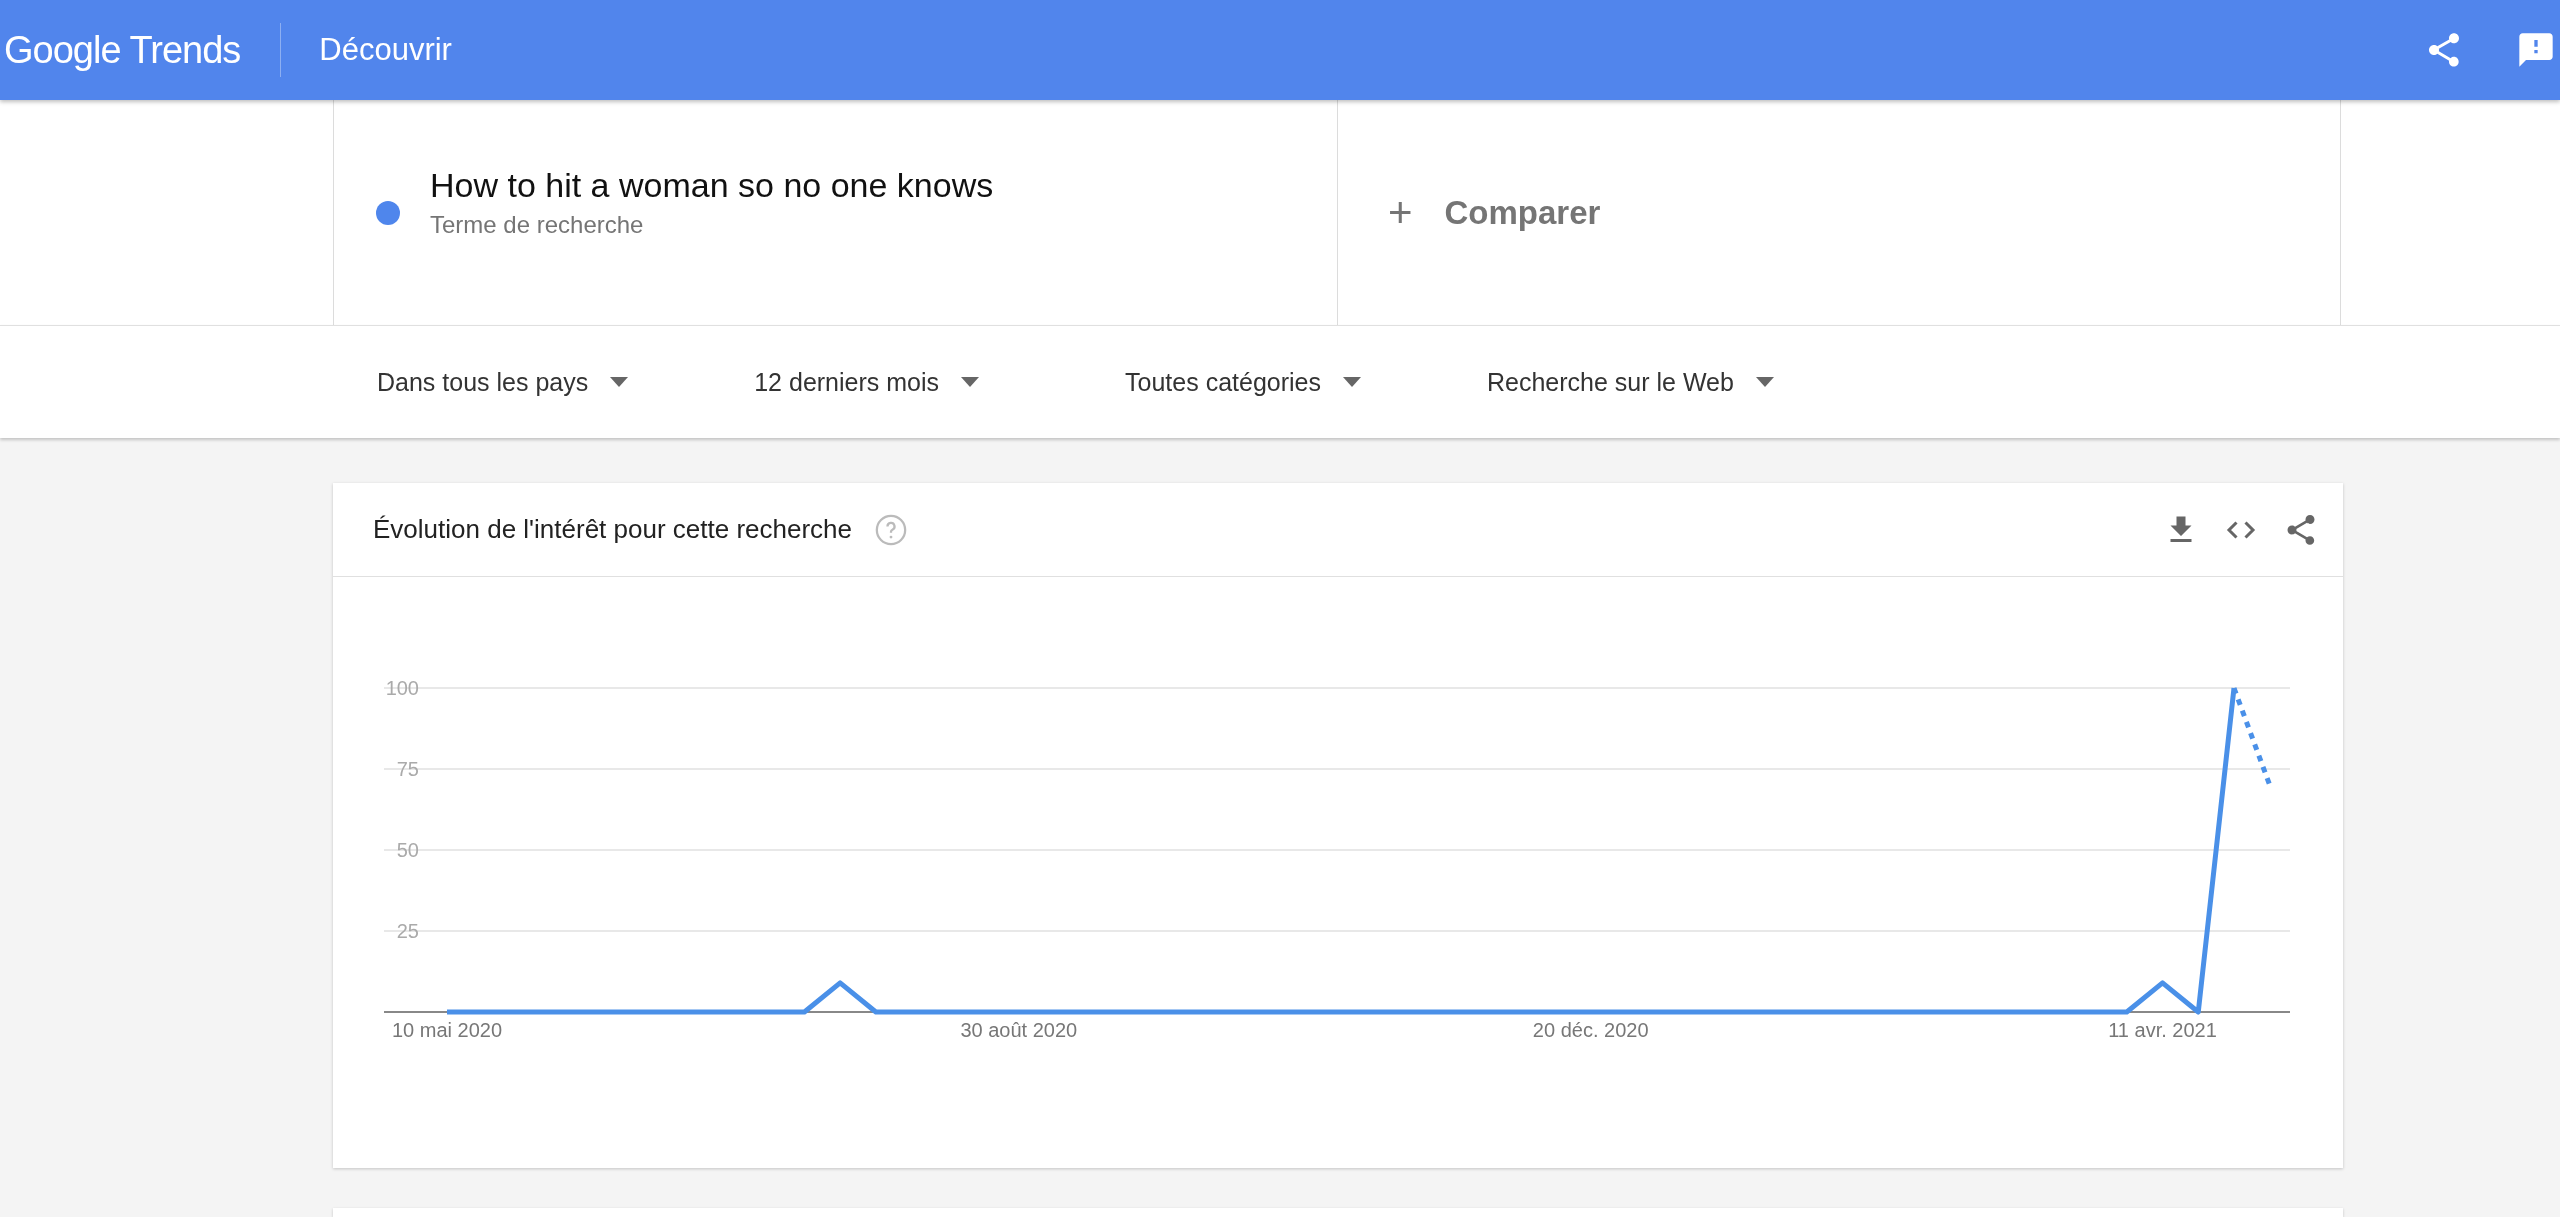 The height and width of the screenshot is (1217, 2560). I want to click on axis-label: 11 avr. 2021, so click(2162, 1030).